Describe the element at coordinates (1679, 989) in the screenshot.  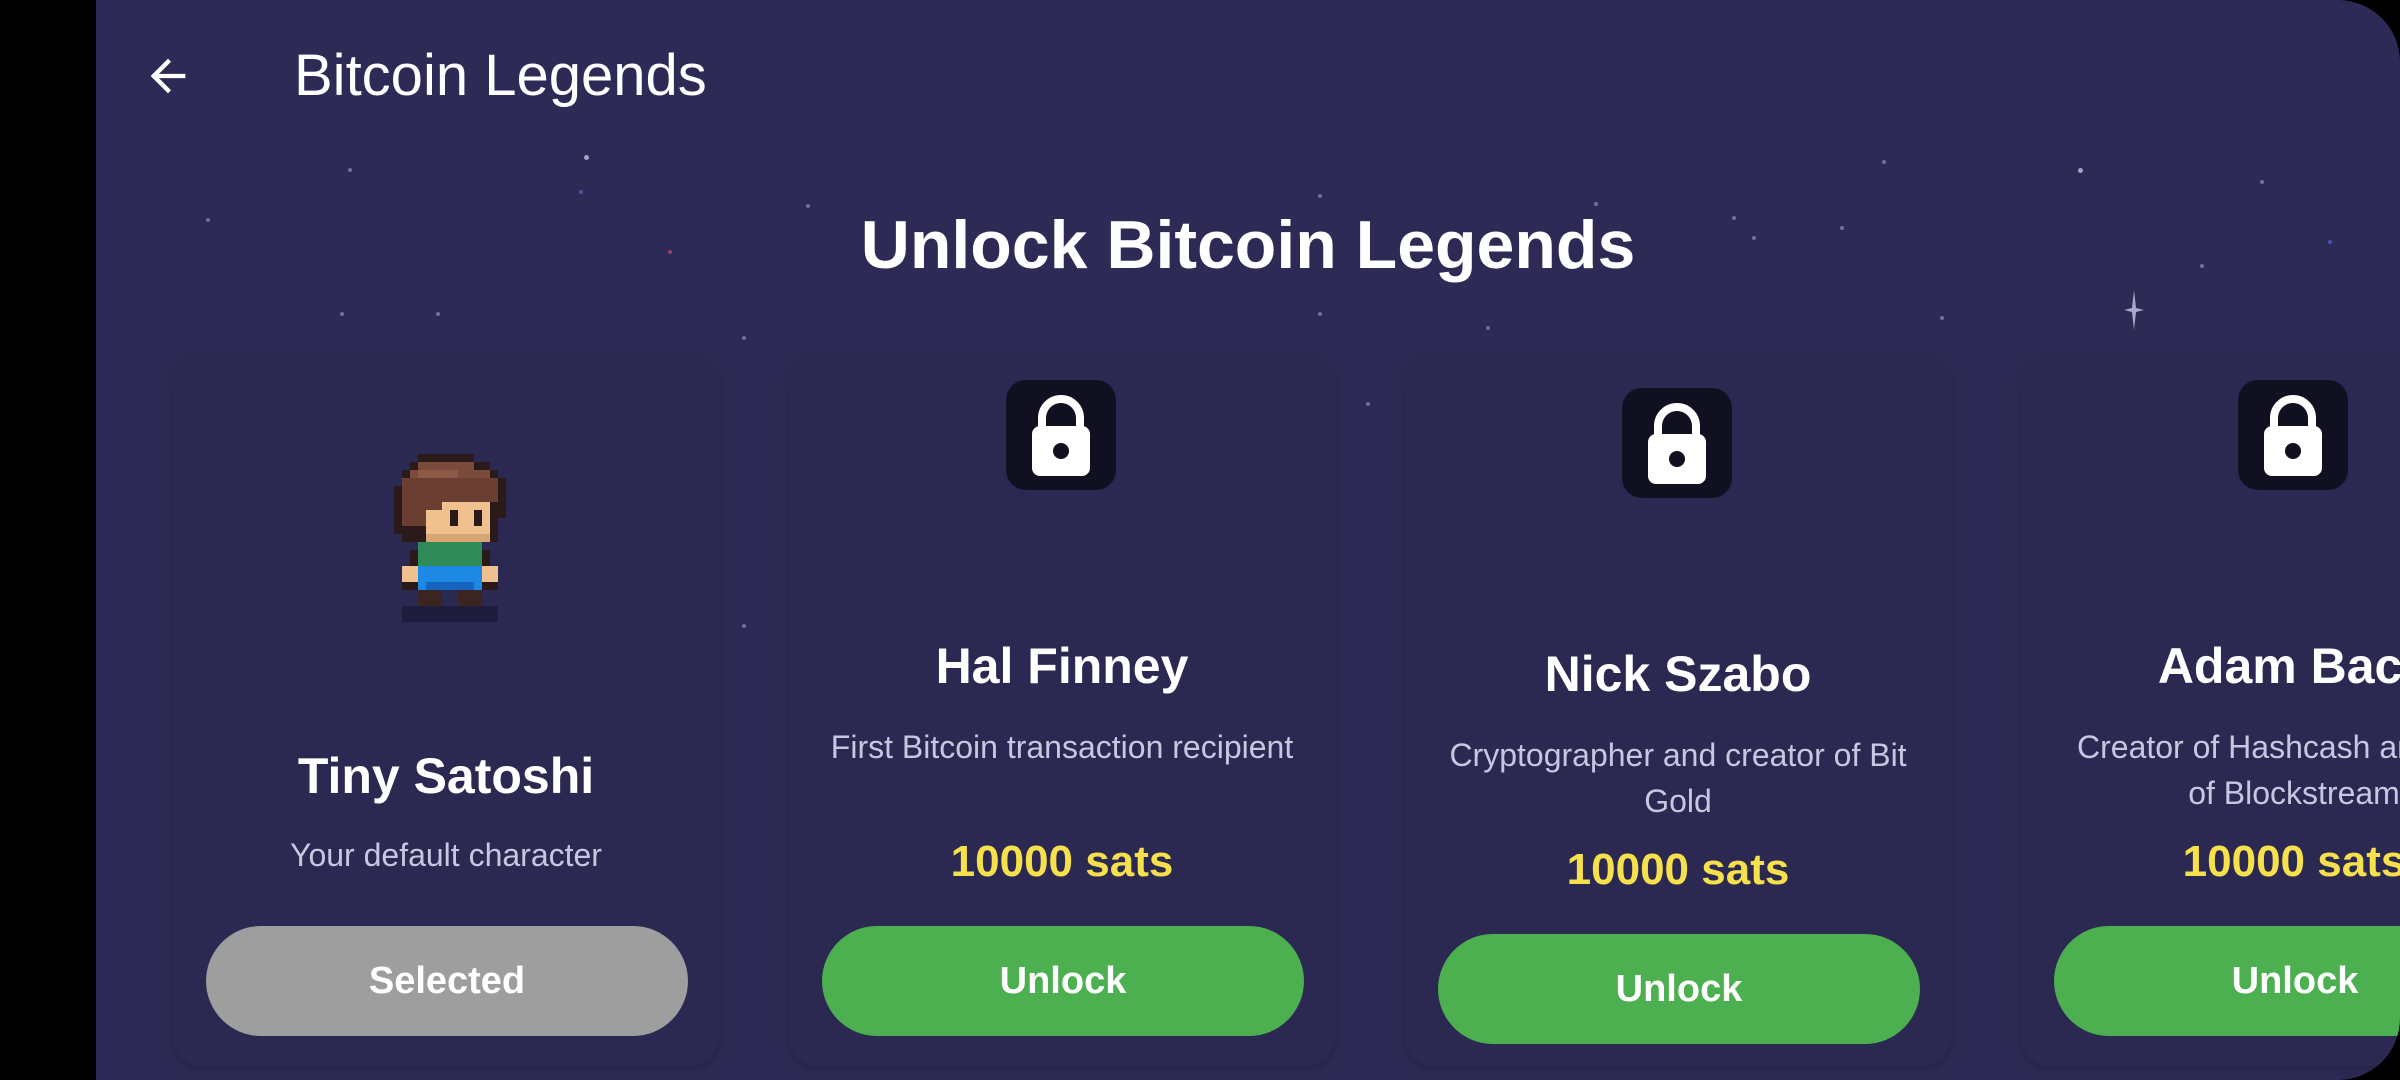
I see `unlock-button-nick-szabo: Unlock` at that location.